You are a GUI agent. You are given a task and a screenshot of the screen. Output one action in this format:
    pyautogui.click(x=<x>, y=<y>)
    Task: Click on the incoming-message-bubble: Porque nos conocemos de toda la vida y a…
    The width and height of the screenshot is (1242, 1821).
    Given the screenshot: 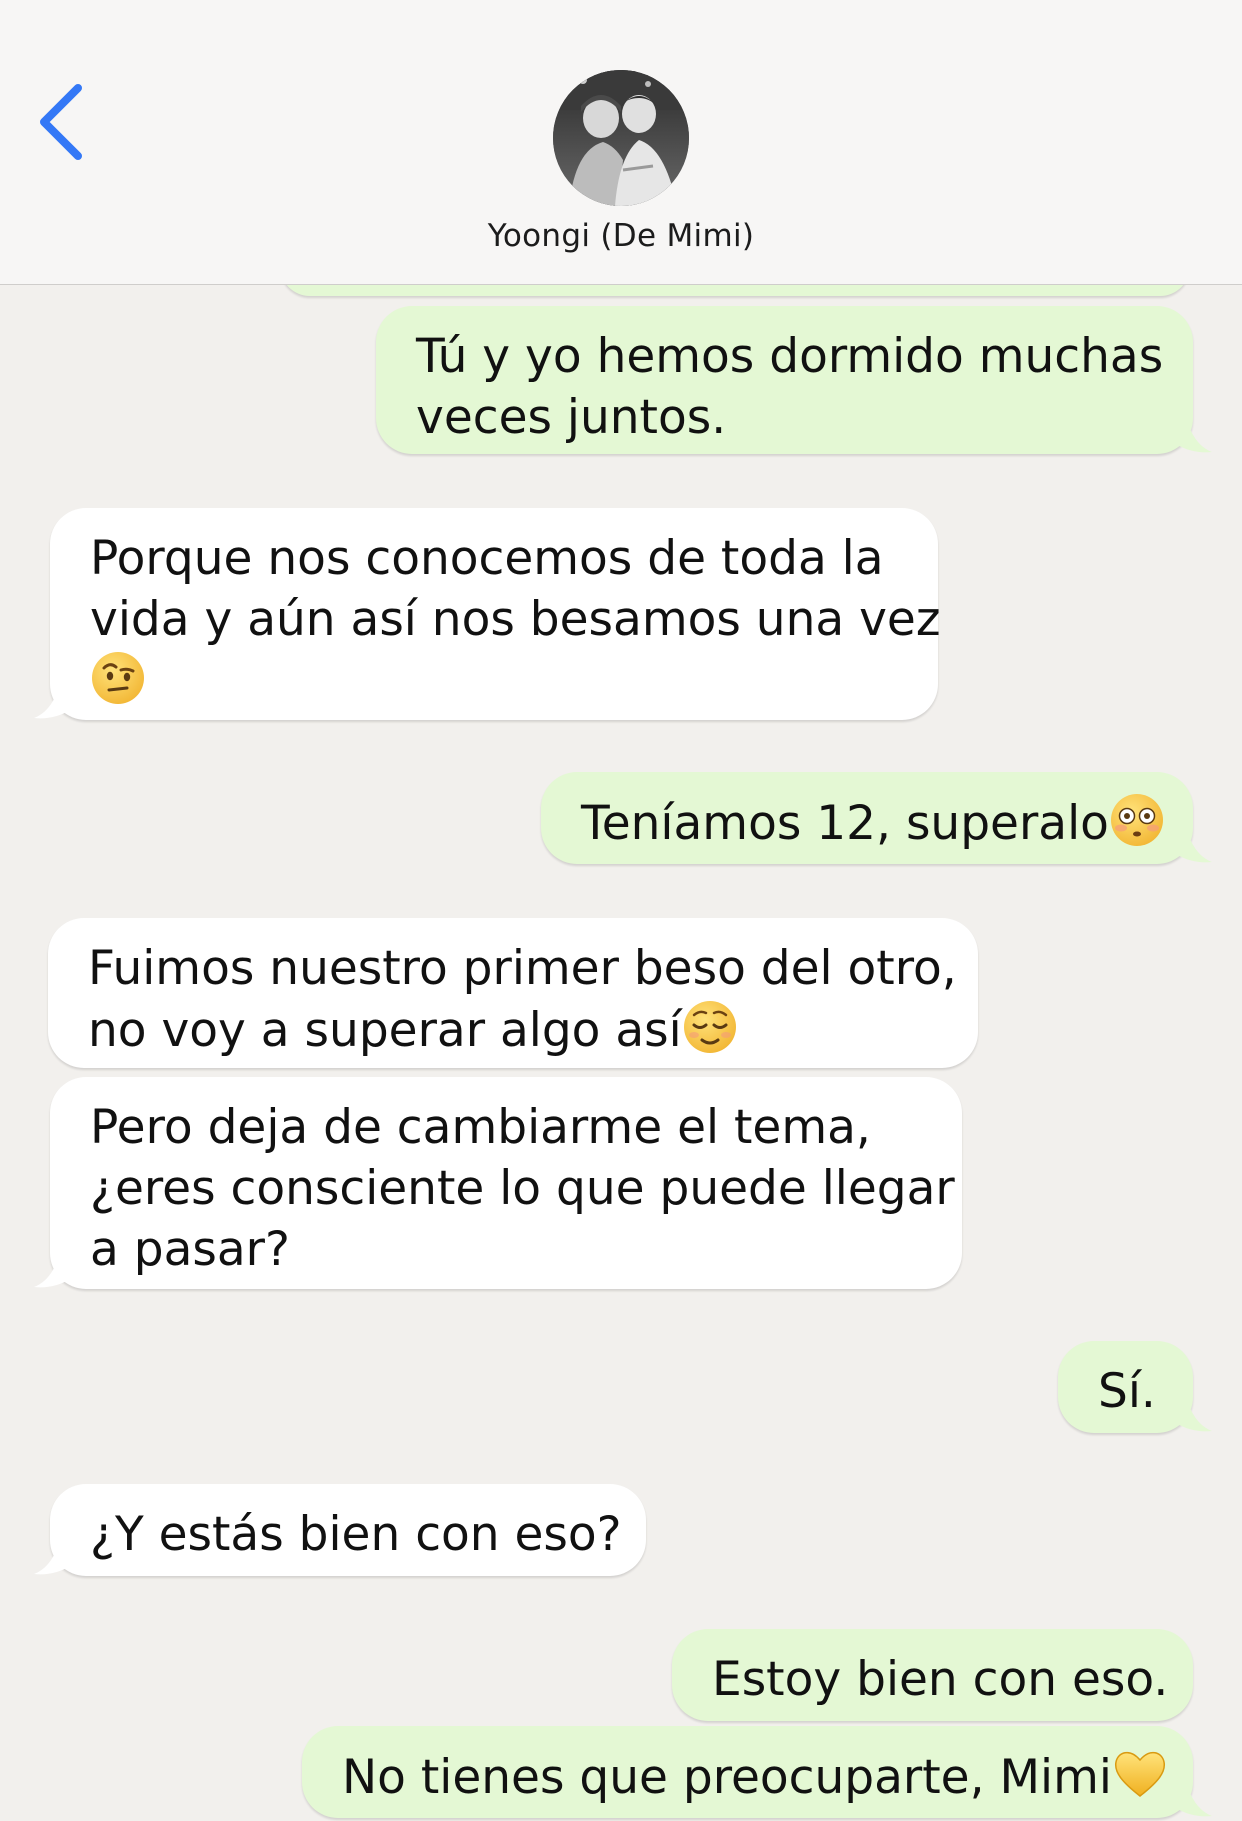 What is the action you would take?
    pyautogui.click(x=495, y=614)
    